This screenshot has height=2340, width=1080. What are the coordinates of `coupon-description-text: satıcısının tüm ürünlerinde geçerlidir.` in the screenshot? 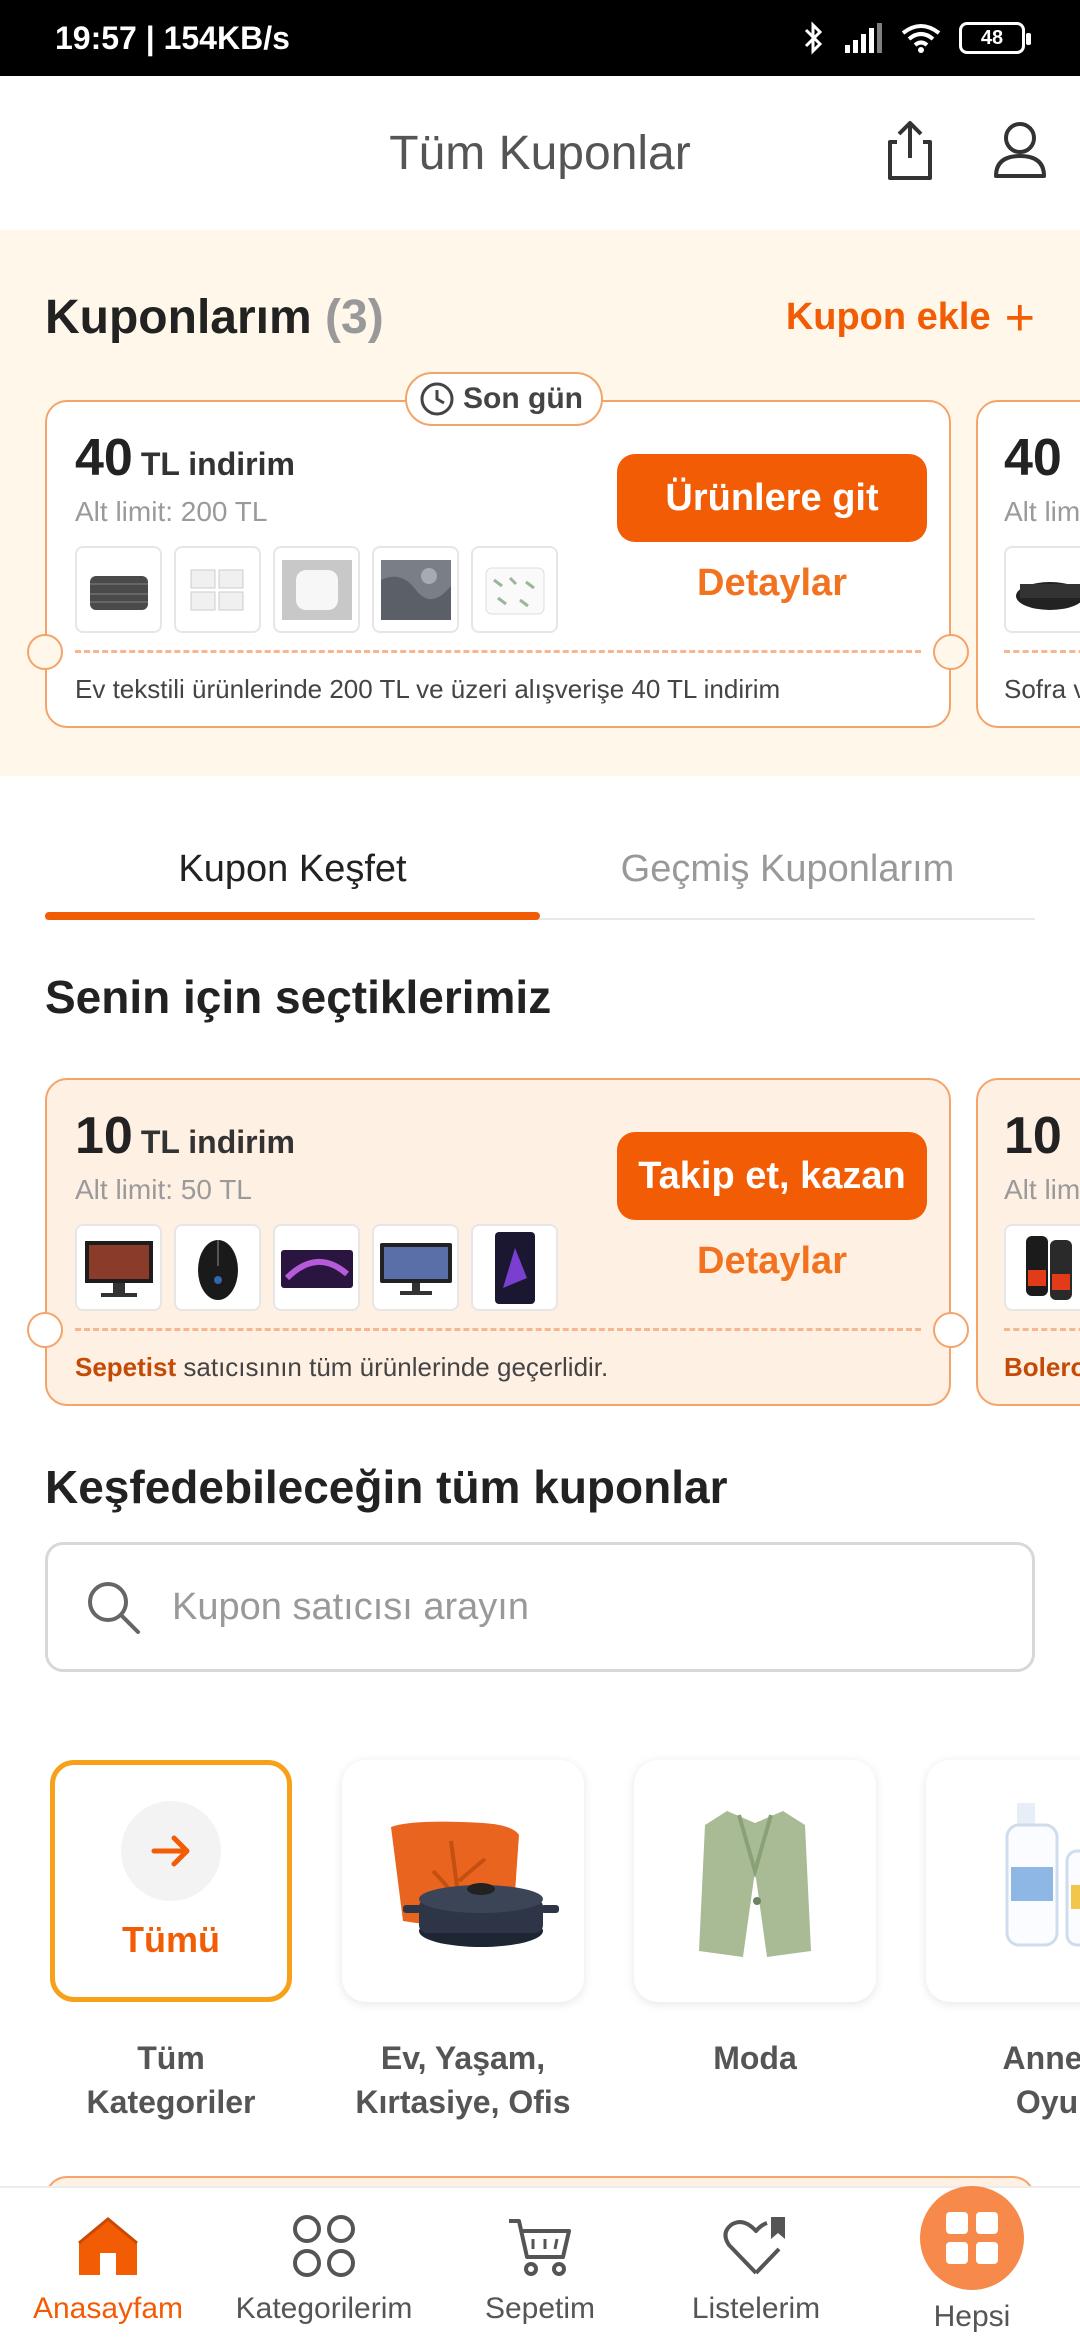 It's located at (392, 1367).